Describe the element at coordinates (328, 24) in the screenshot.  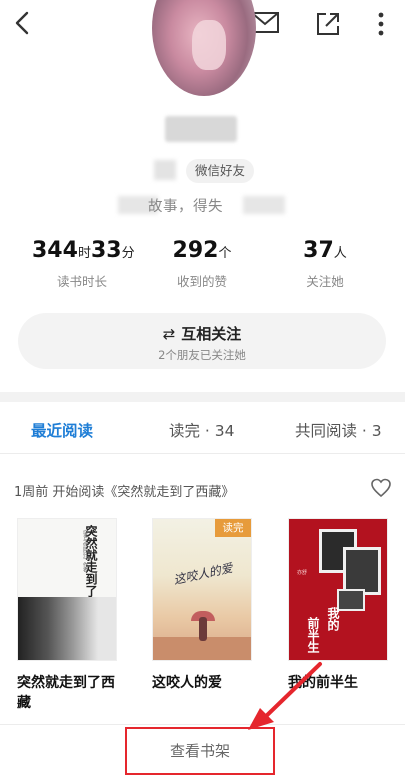
I see `share-icon` at that location.